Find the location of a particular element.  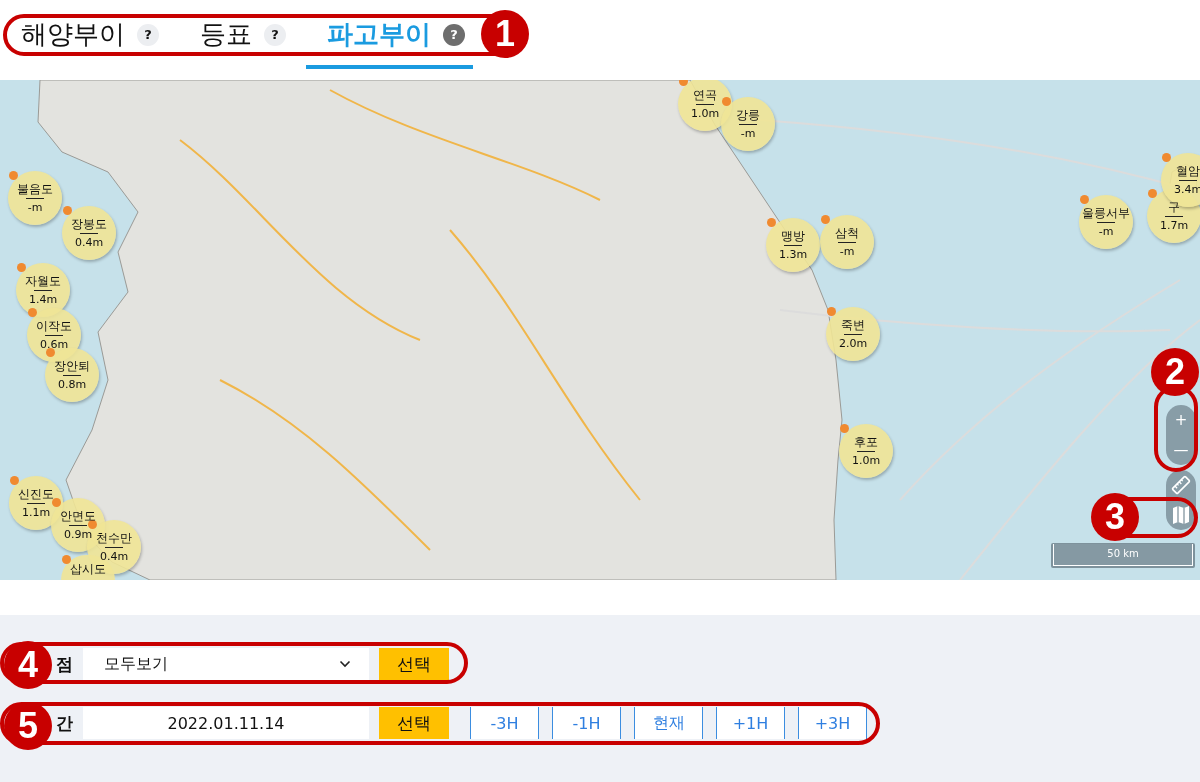

wave-height: 1.3m is located at coordinates (793, 254).